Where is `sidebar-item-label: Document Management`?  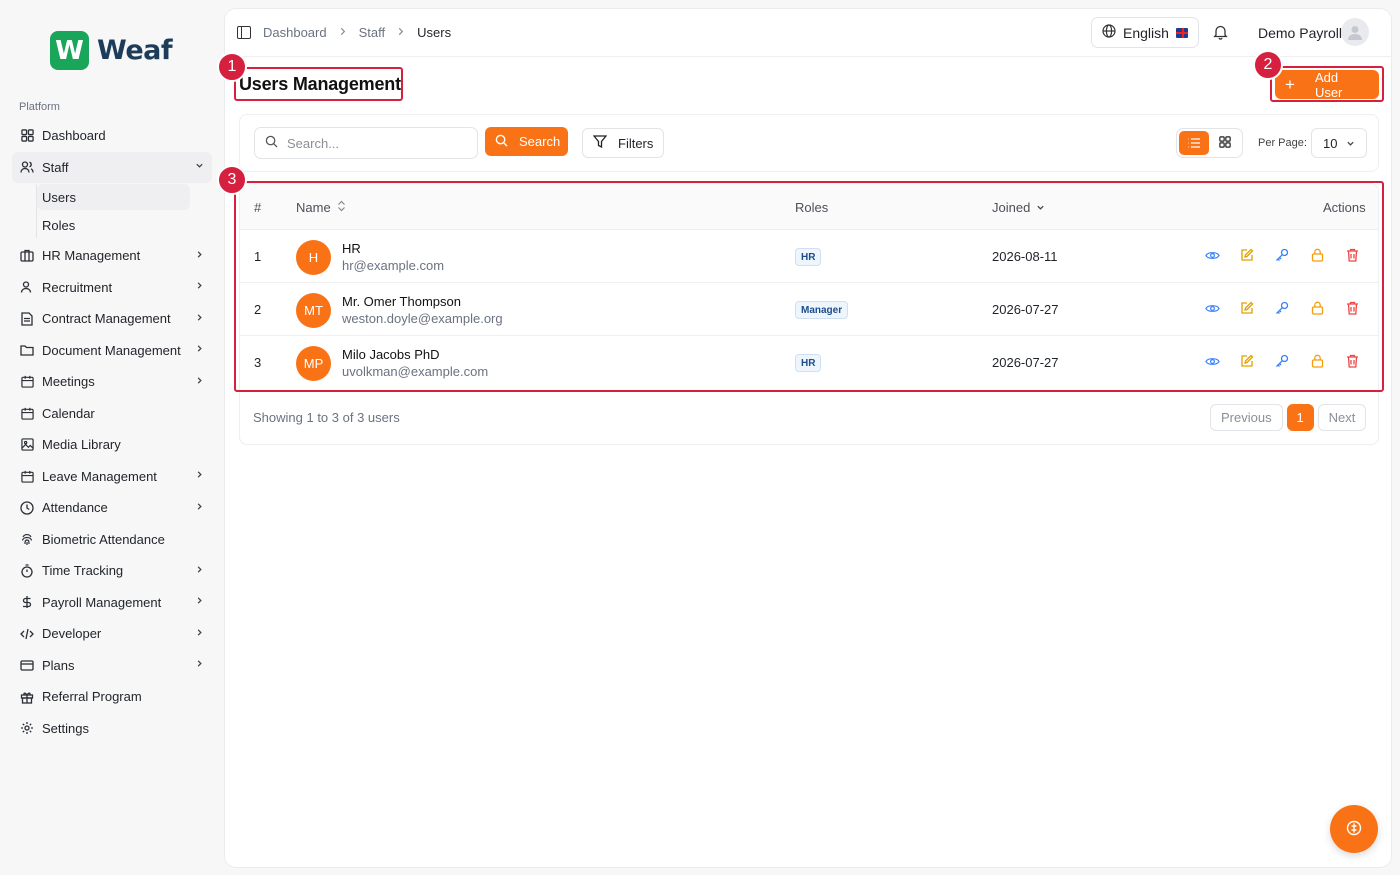 sidebar-item-label: Document Management is located at coordinates (111, 350).